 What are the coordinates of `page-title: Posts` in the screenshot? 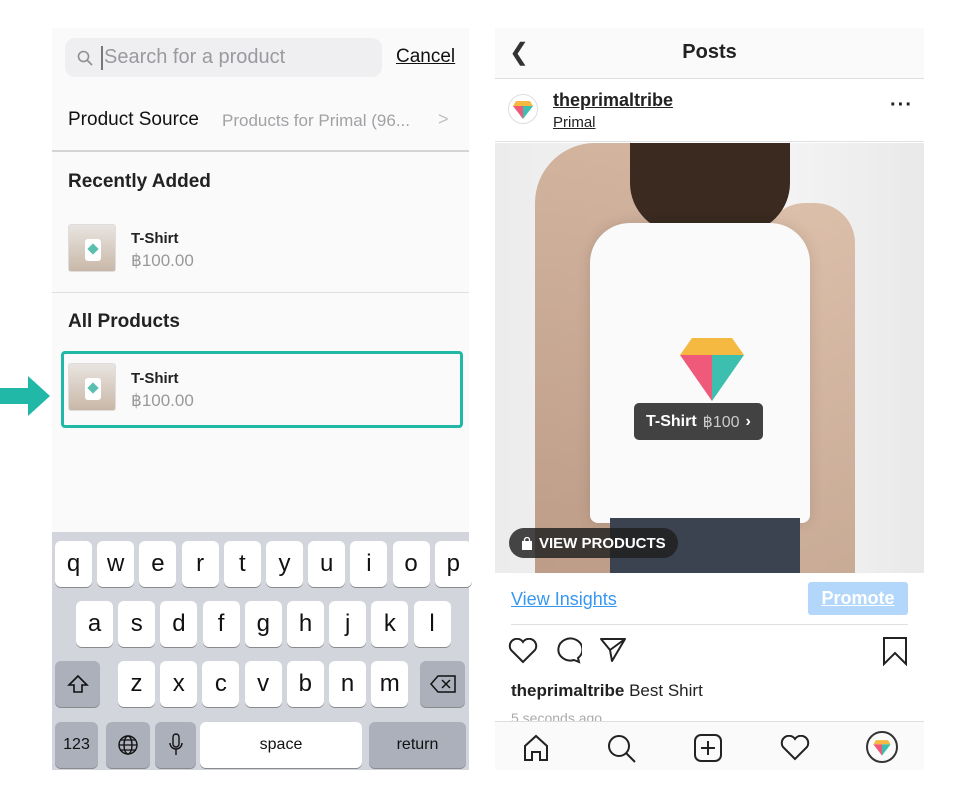 It's located at (709, 52).